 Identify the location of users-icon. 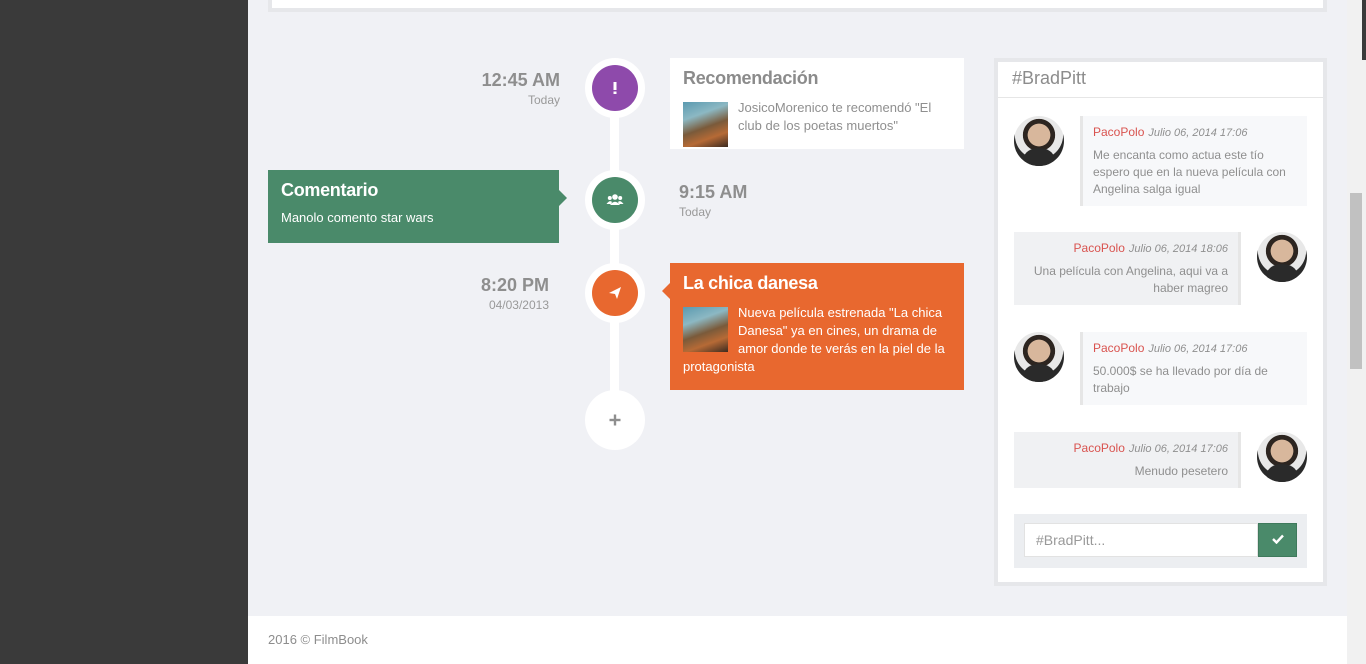
(615, 200).